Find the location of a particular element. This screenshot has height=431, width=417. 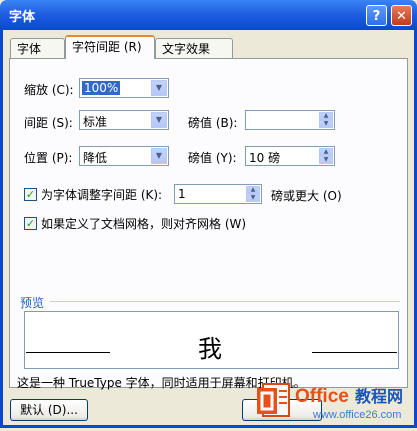

spacing-by-field: ▲ ▼ is located at coordinates (290, 120).